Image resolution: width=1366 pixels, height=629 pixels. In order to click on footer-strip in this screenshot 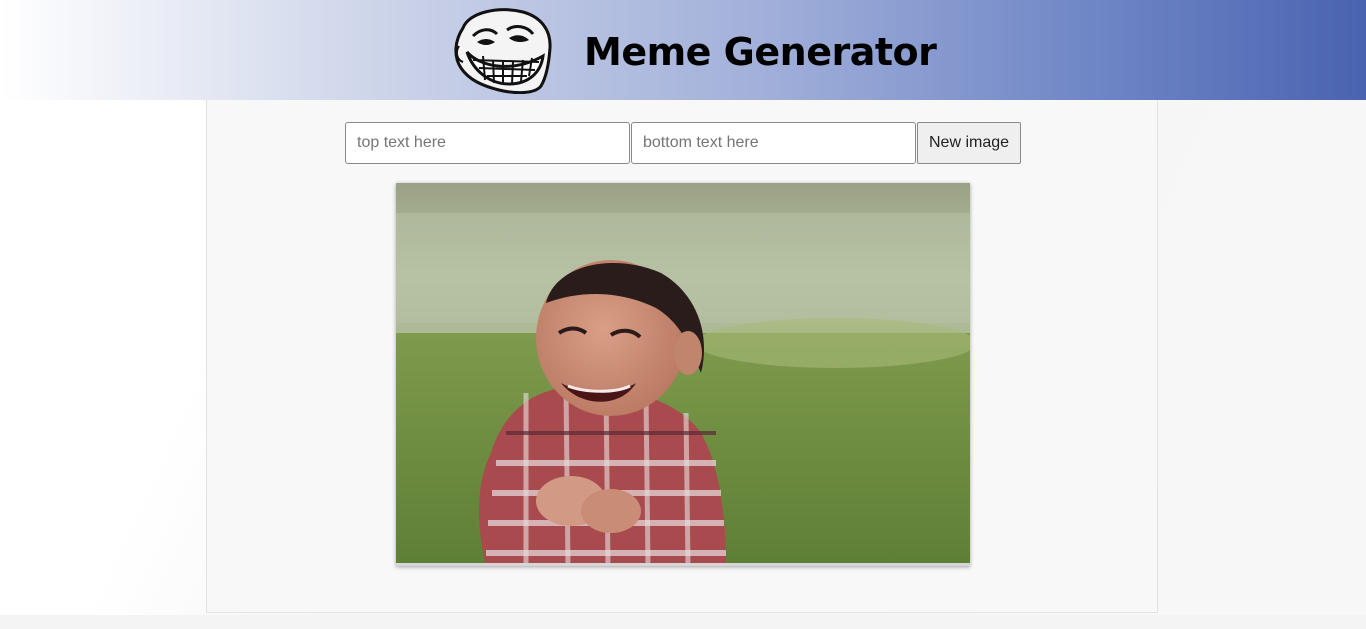, I will do `click(683, 622)`.